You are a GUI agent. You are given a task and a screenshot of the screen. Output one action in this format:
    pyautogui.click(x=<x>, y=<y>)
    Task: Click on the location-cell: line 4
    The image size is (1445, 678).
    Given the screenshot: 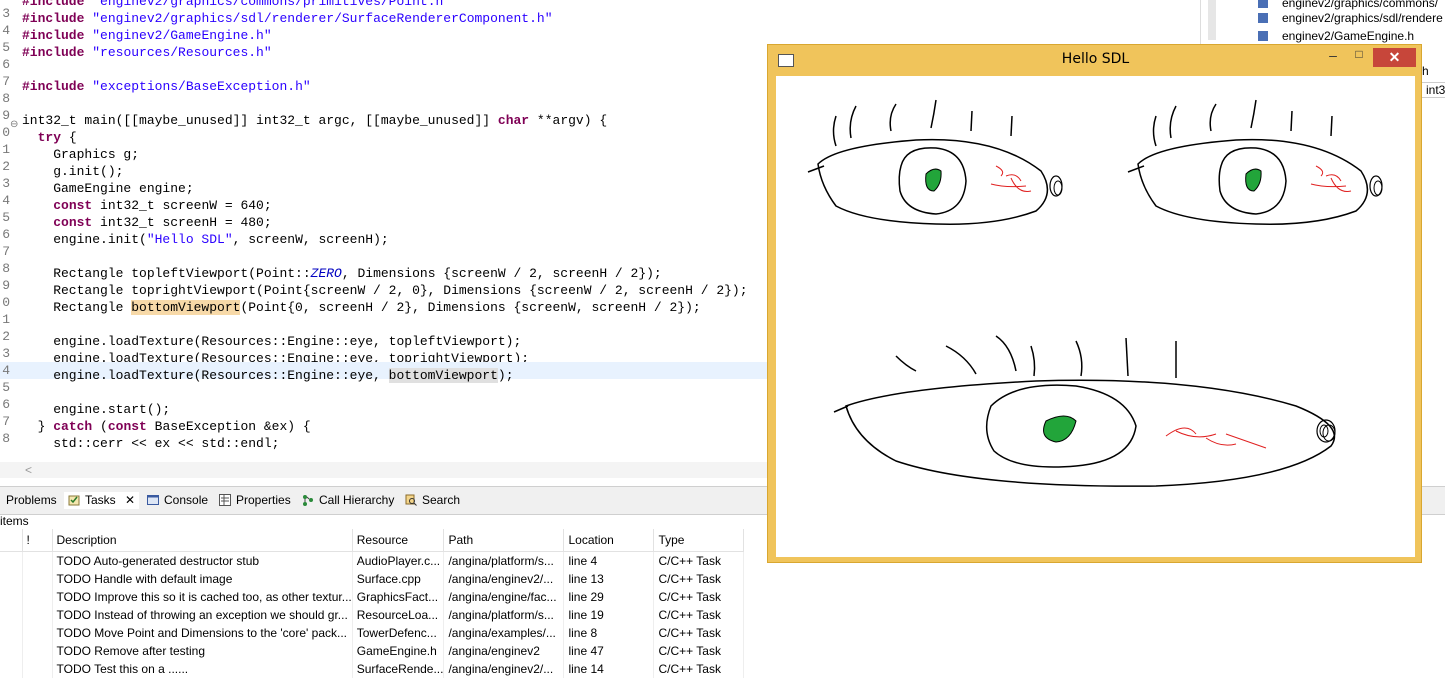 What is the action you would take?
    pyautogui.click(x=609, y=560)
    